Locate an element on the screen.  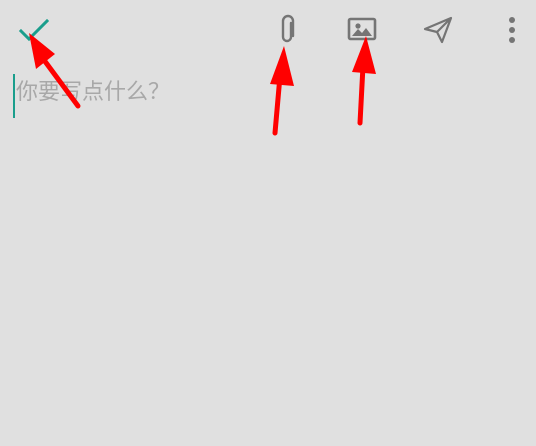
image-icon is located at coordinates (362, 29).